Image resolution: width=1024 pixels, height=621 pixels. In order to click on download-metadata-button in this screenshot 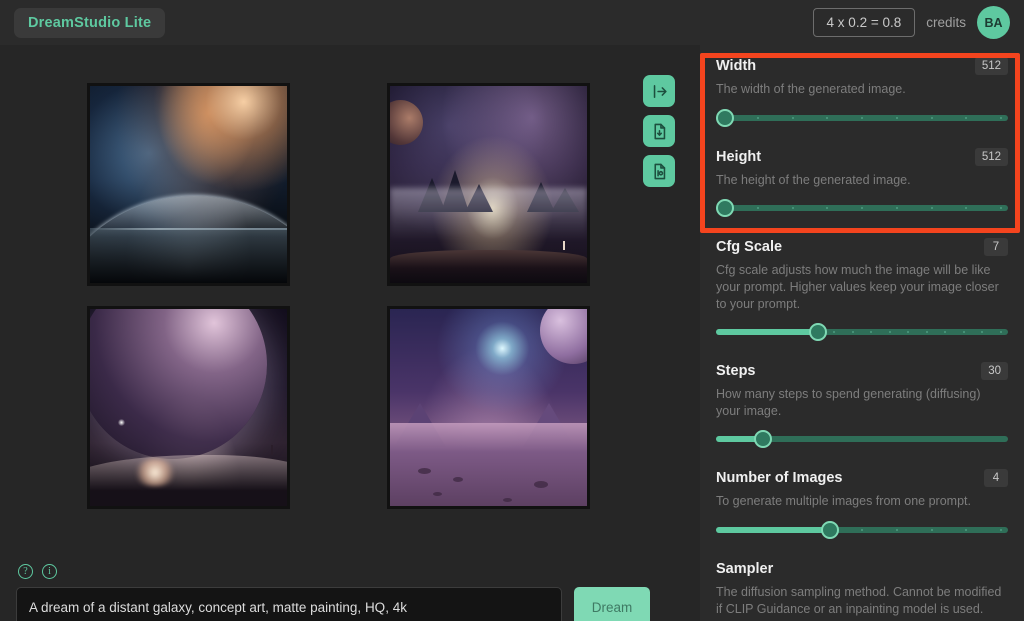, I will do `click(659, 171)`.